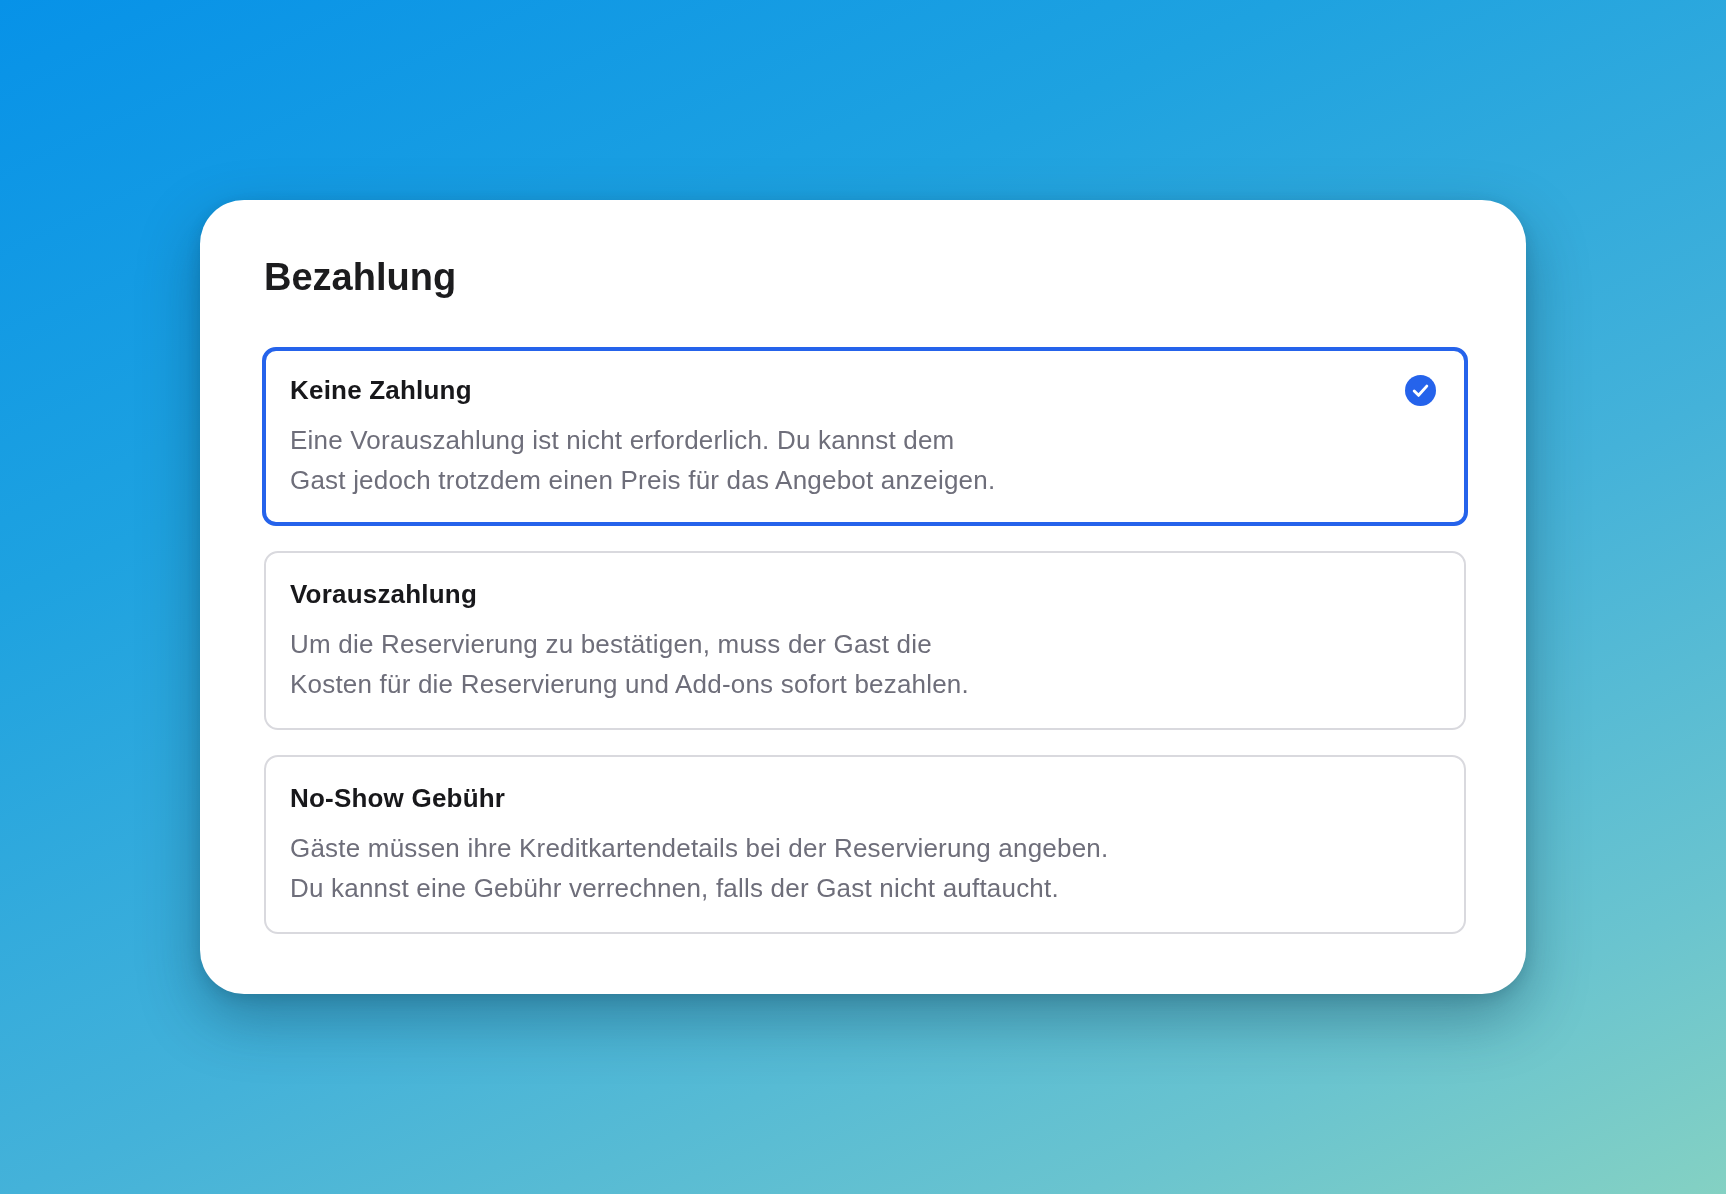 The width and height of the screenshot is (1726, 1194). I want to click on payment-option: Vorauszahlung Um die Reservierung zu bestätigen, muss der Gast die Kosten für die Reservierung und Add-ons sofort bezahlen., so click(865, 640).